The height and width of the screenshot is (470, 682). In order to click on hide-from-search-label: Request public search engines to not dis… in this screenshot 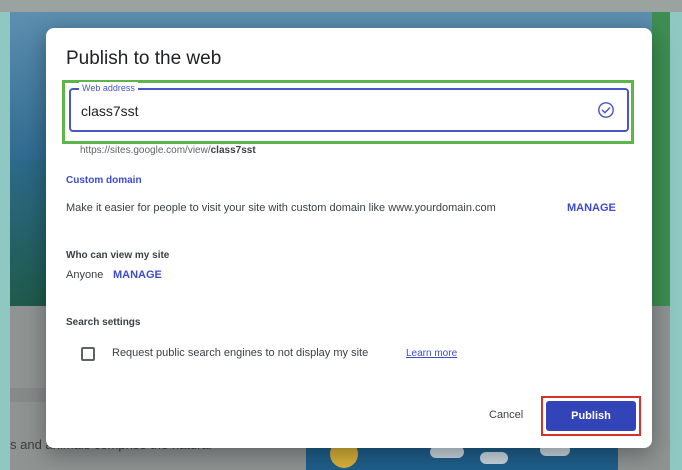, I will do `click(240, 353)`.